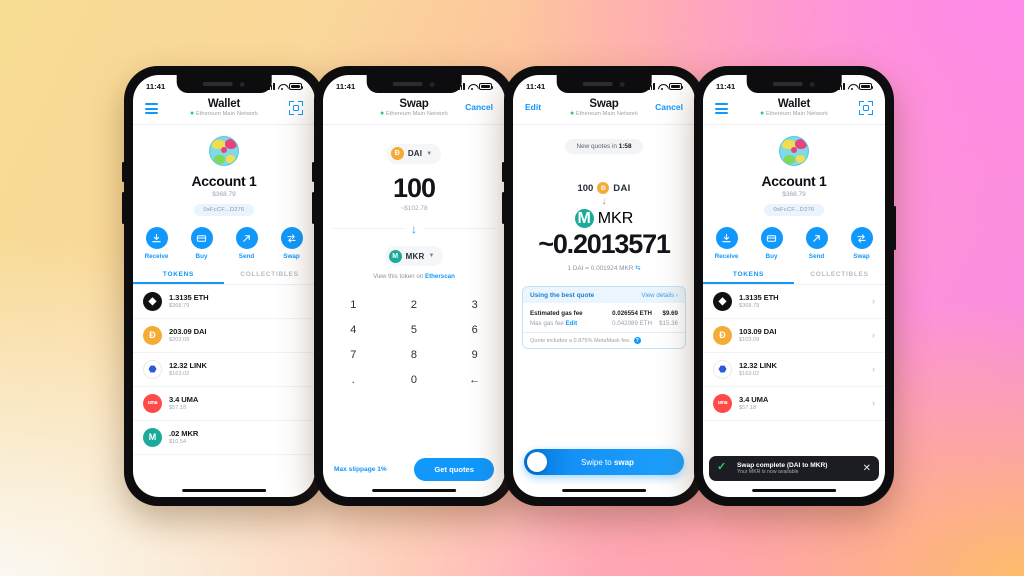 The height and width of the screenshot is (576, 1024). I want to click on key-2: 2, so click(414, 304).